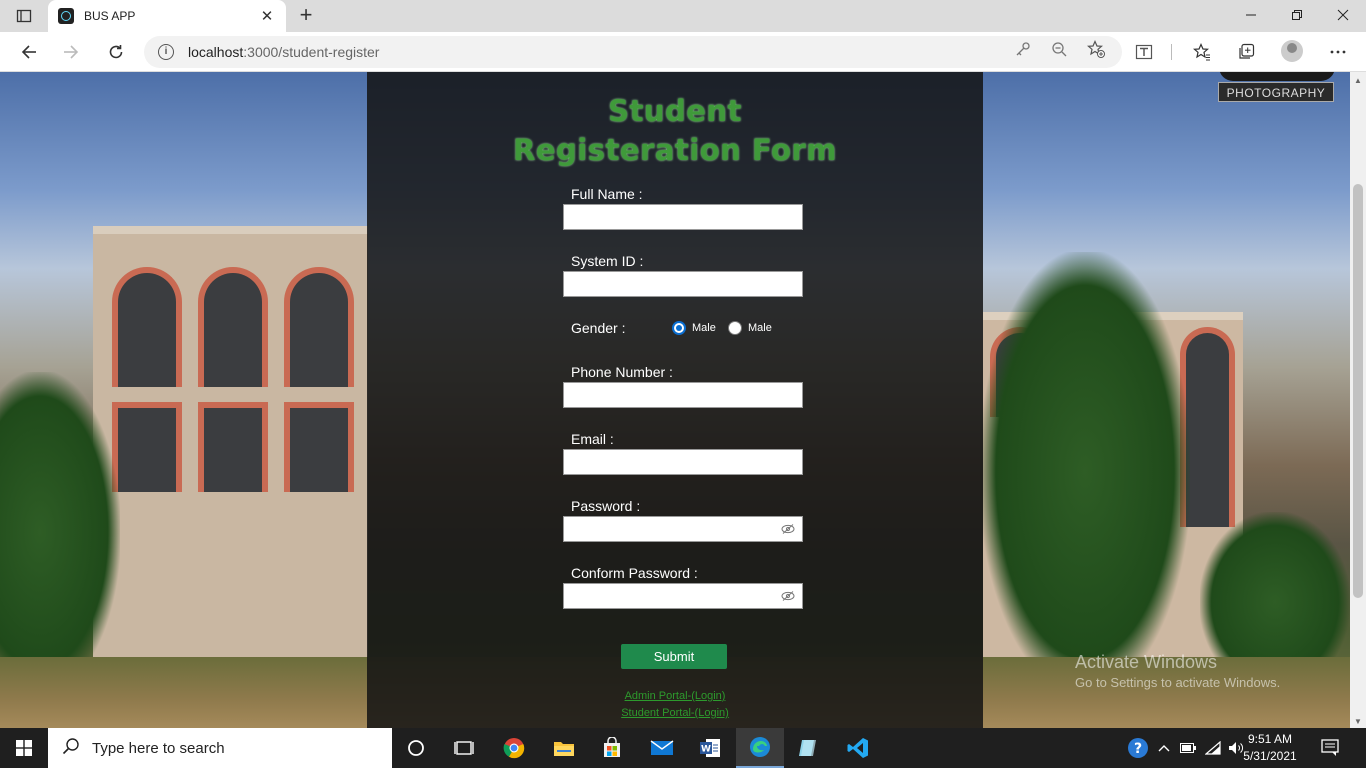 The height and width of the screenshot is (768, 1366). I want to click on clock-date: 5/31/2021, so click(1270, 756).